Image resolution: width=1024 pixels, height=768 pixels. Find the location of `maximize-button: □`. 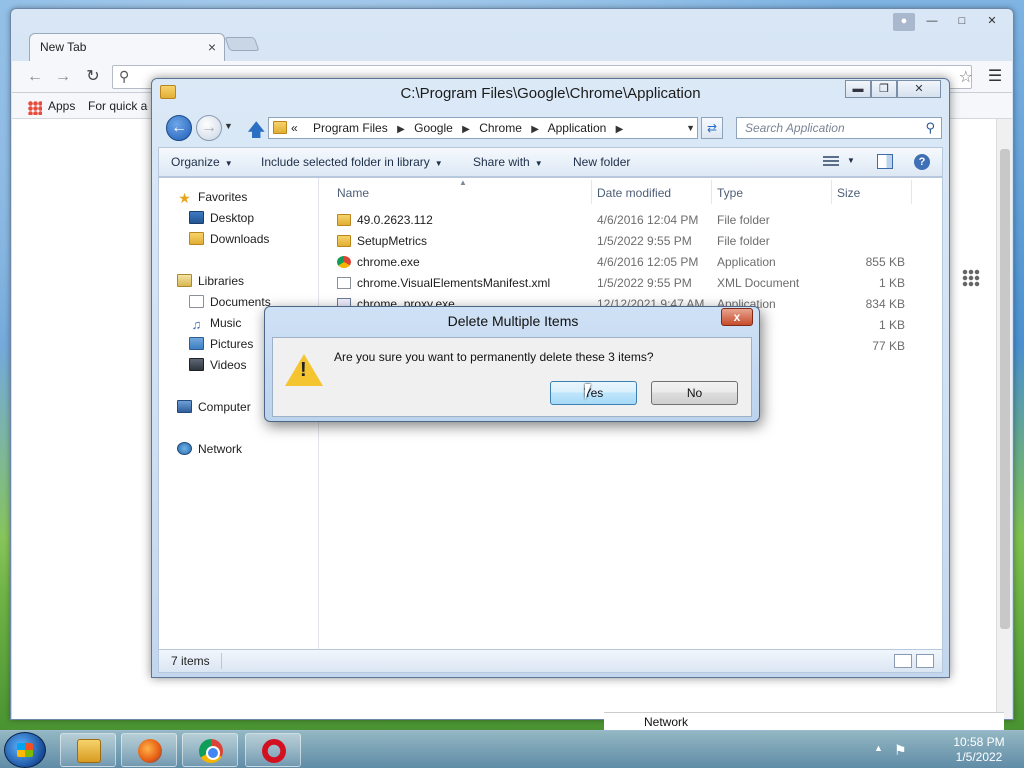

maximize-button: □ is located at coordinates (962, 22).